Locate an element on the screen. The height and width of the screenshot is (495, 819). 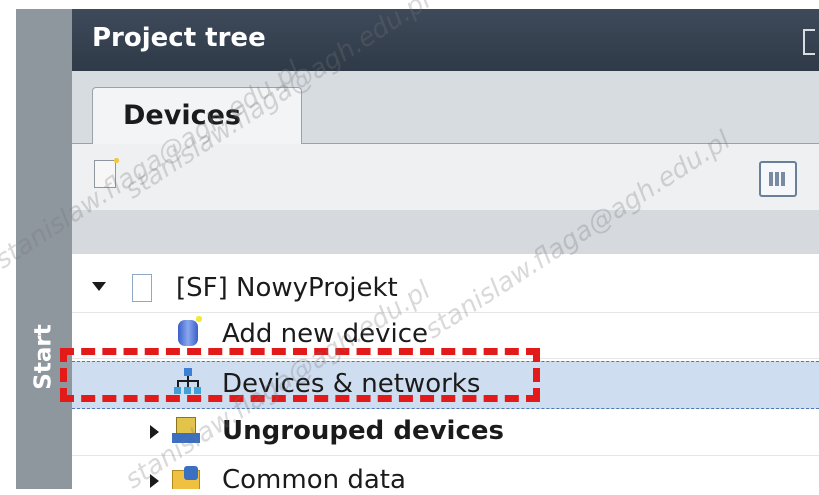
tree-header is located at coordinates (445, 232).